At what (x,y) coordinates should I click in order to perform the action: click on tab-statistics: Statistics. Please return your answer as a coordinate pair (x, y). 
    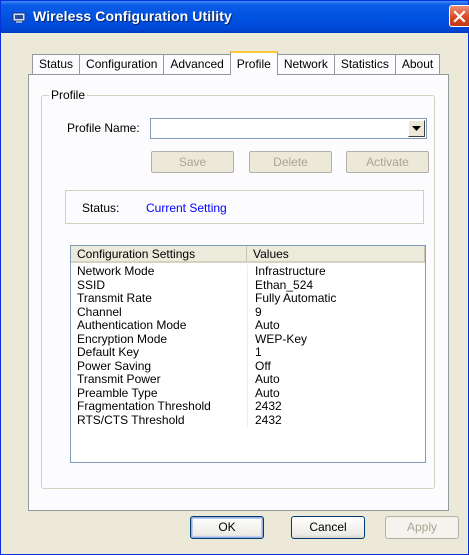
    Looking at the image, I should click on (364, 64).